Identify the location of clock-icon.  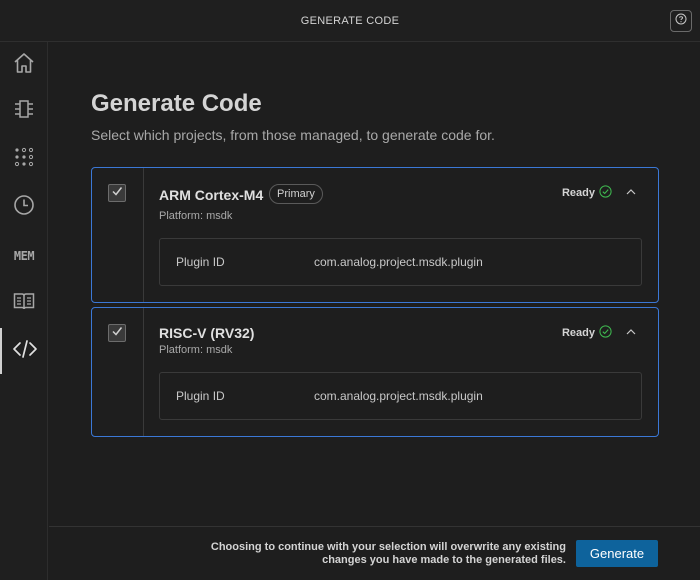
(24, 207).